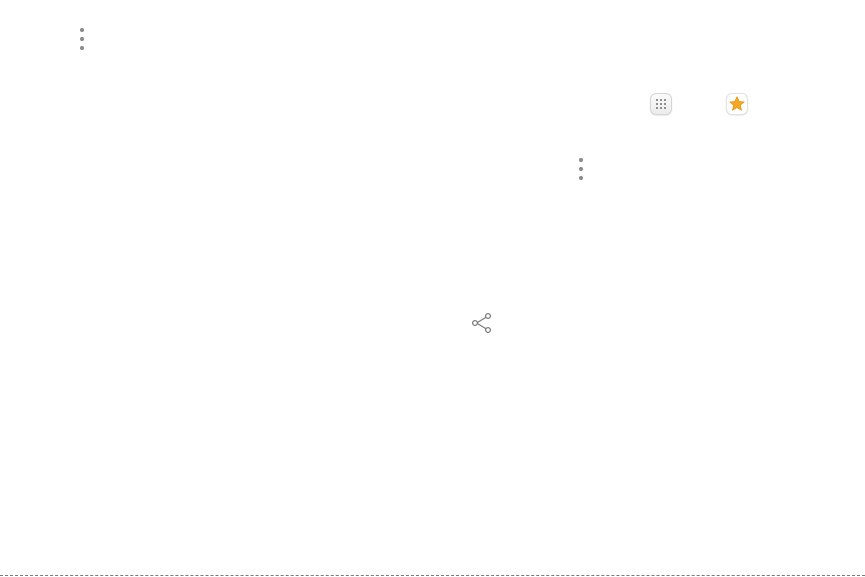 This screenshot has height=577, width=865. I want to click on galaxy-apps-star-icon, so click(737, 104).